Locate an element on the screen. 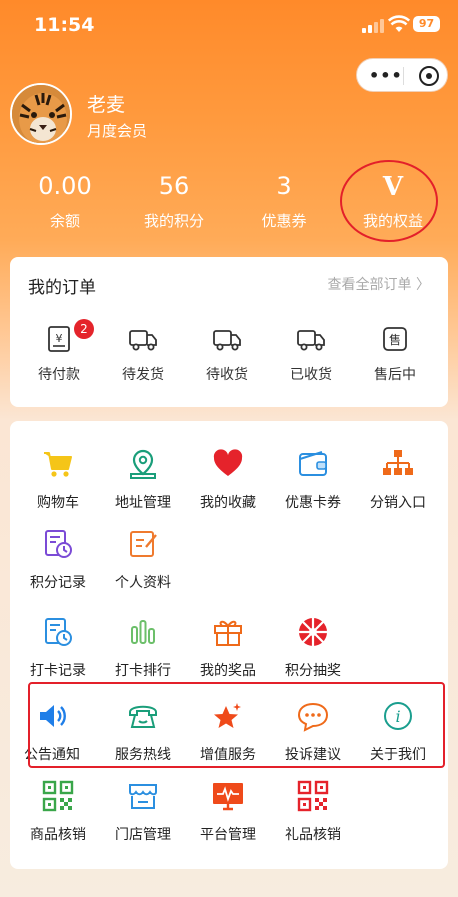 The height and width of the screenshot is (897, 458). order-after-sale: 售 售后中 is located at coordinates (395, 353).